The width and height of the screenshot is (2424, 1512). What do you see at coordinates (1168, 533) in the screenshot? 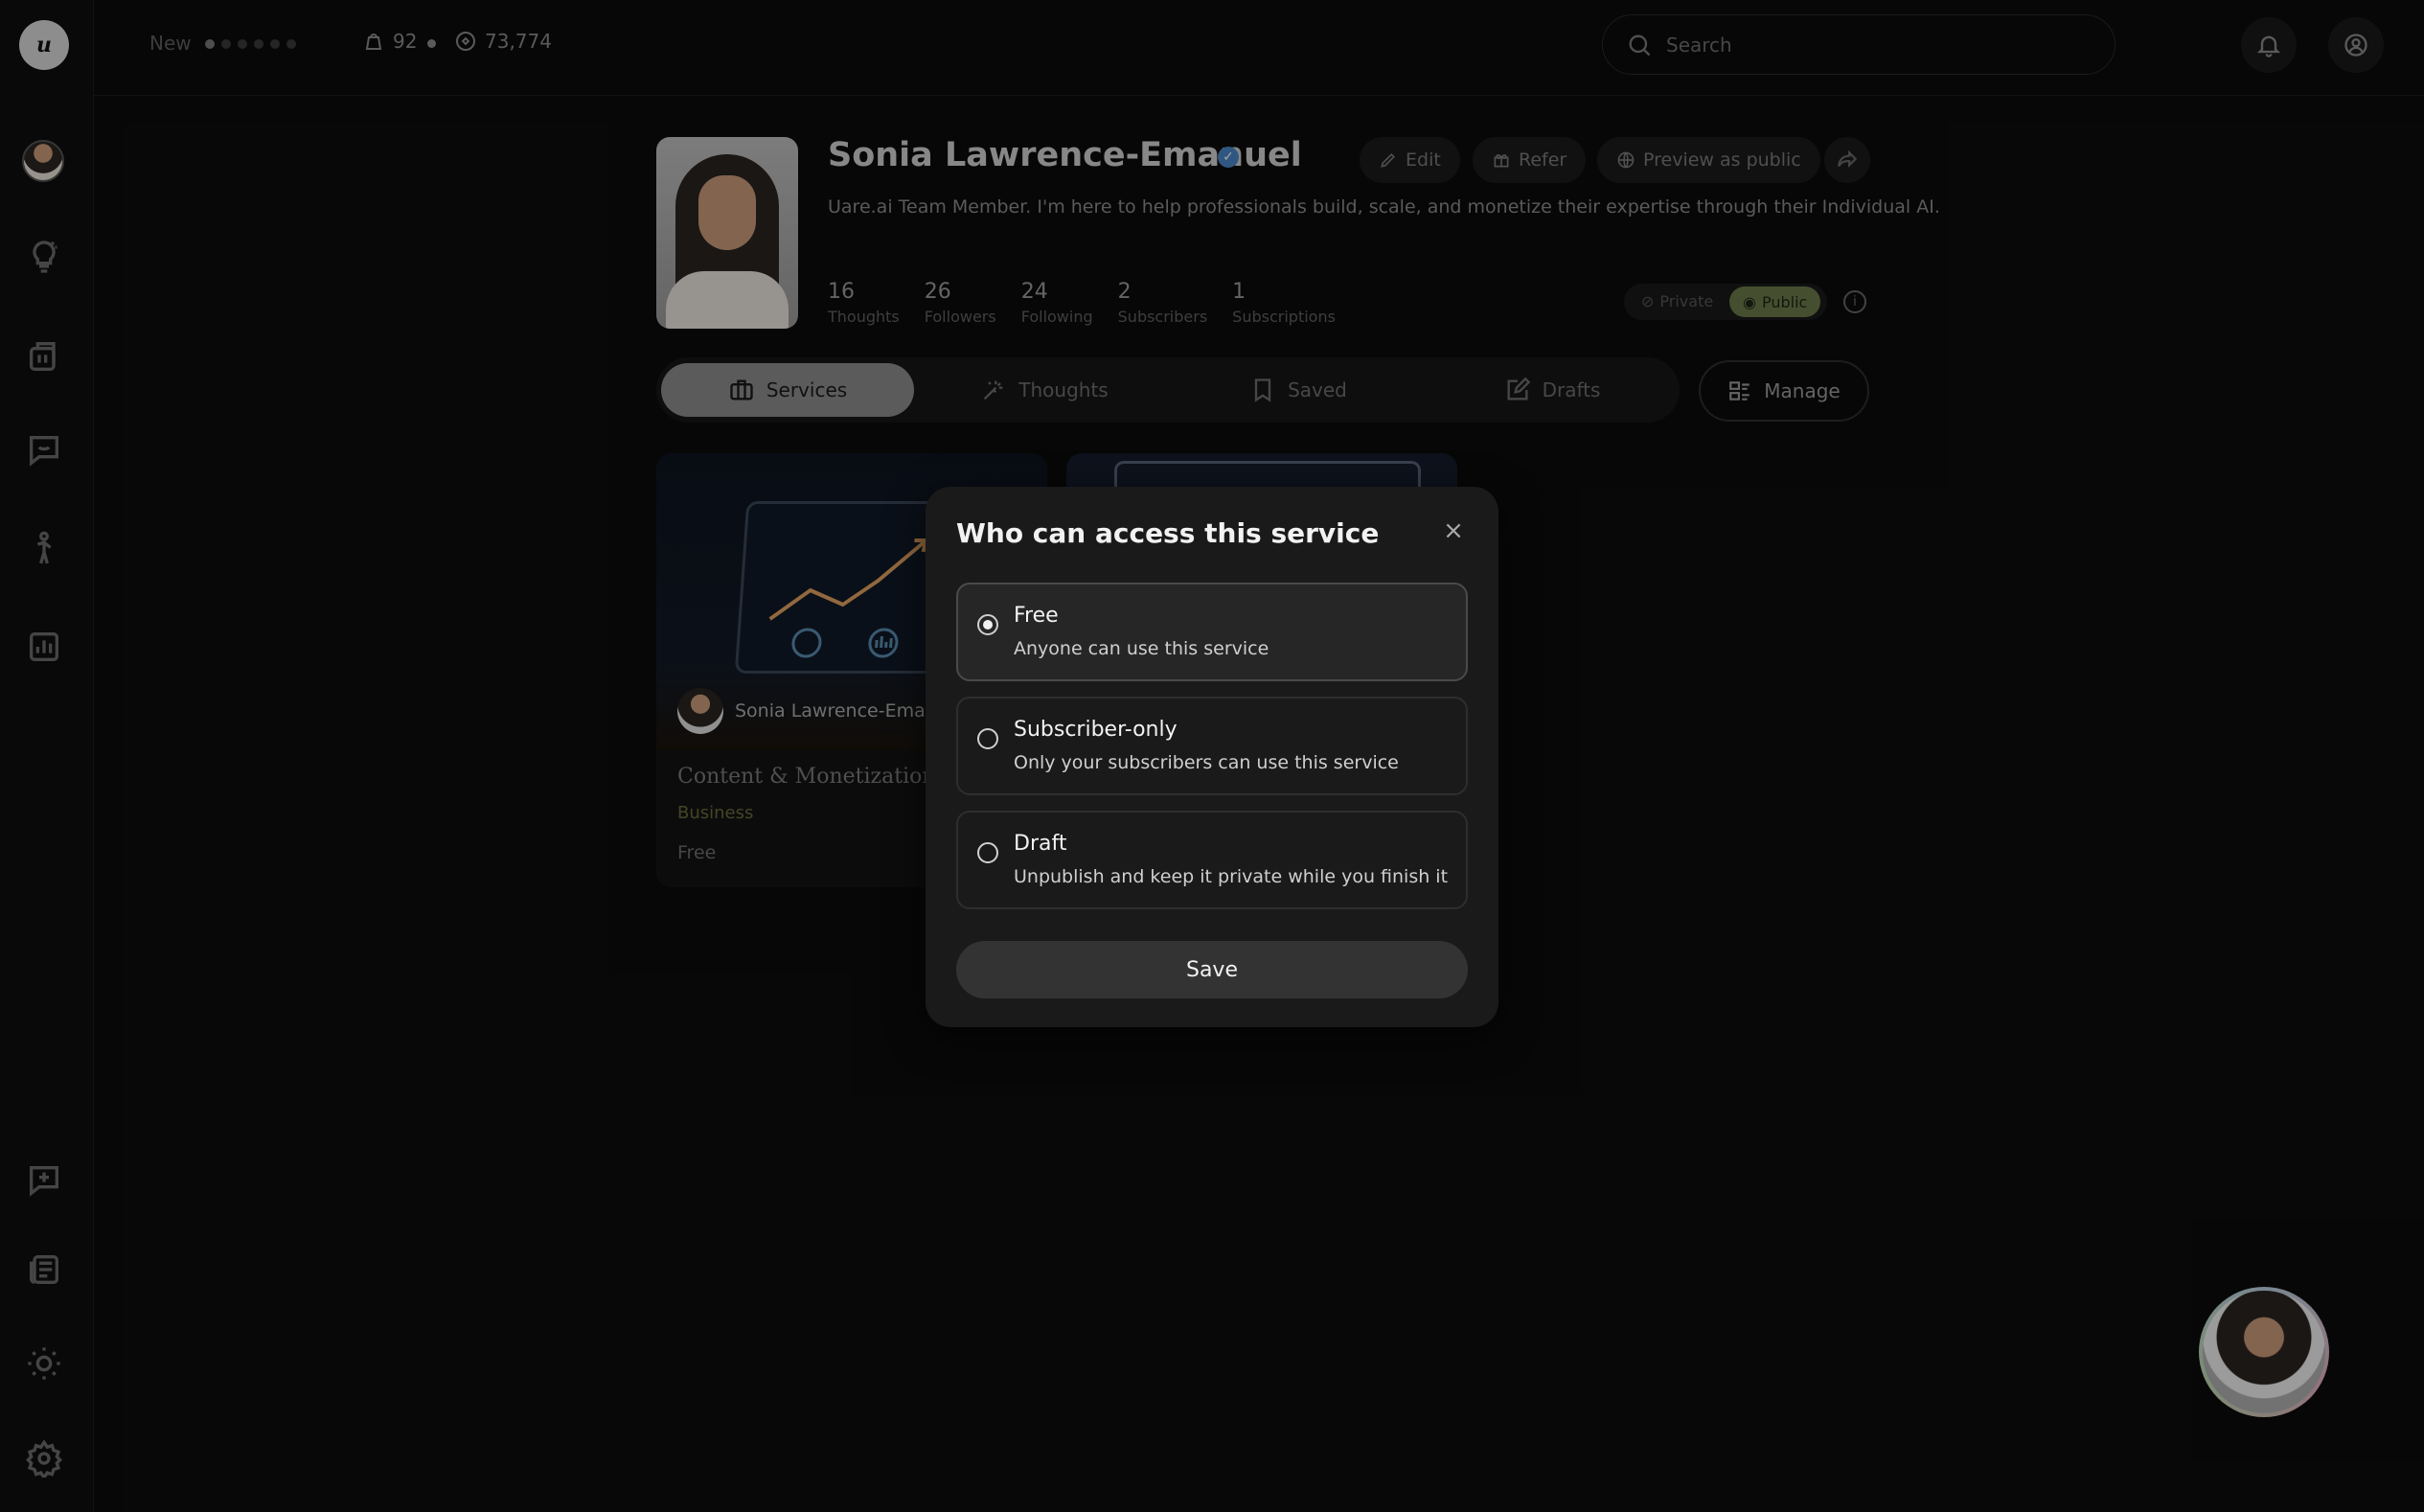
I see `modal-title: Who can access this service` at bounding box center [1168, 533].